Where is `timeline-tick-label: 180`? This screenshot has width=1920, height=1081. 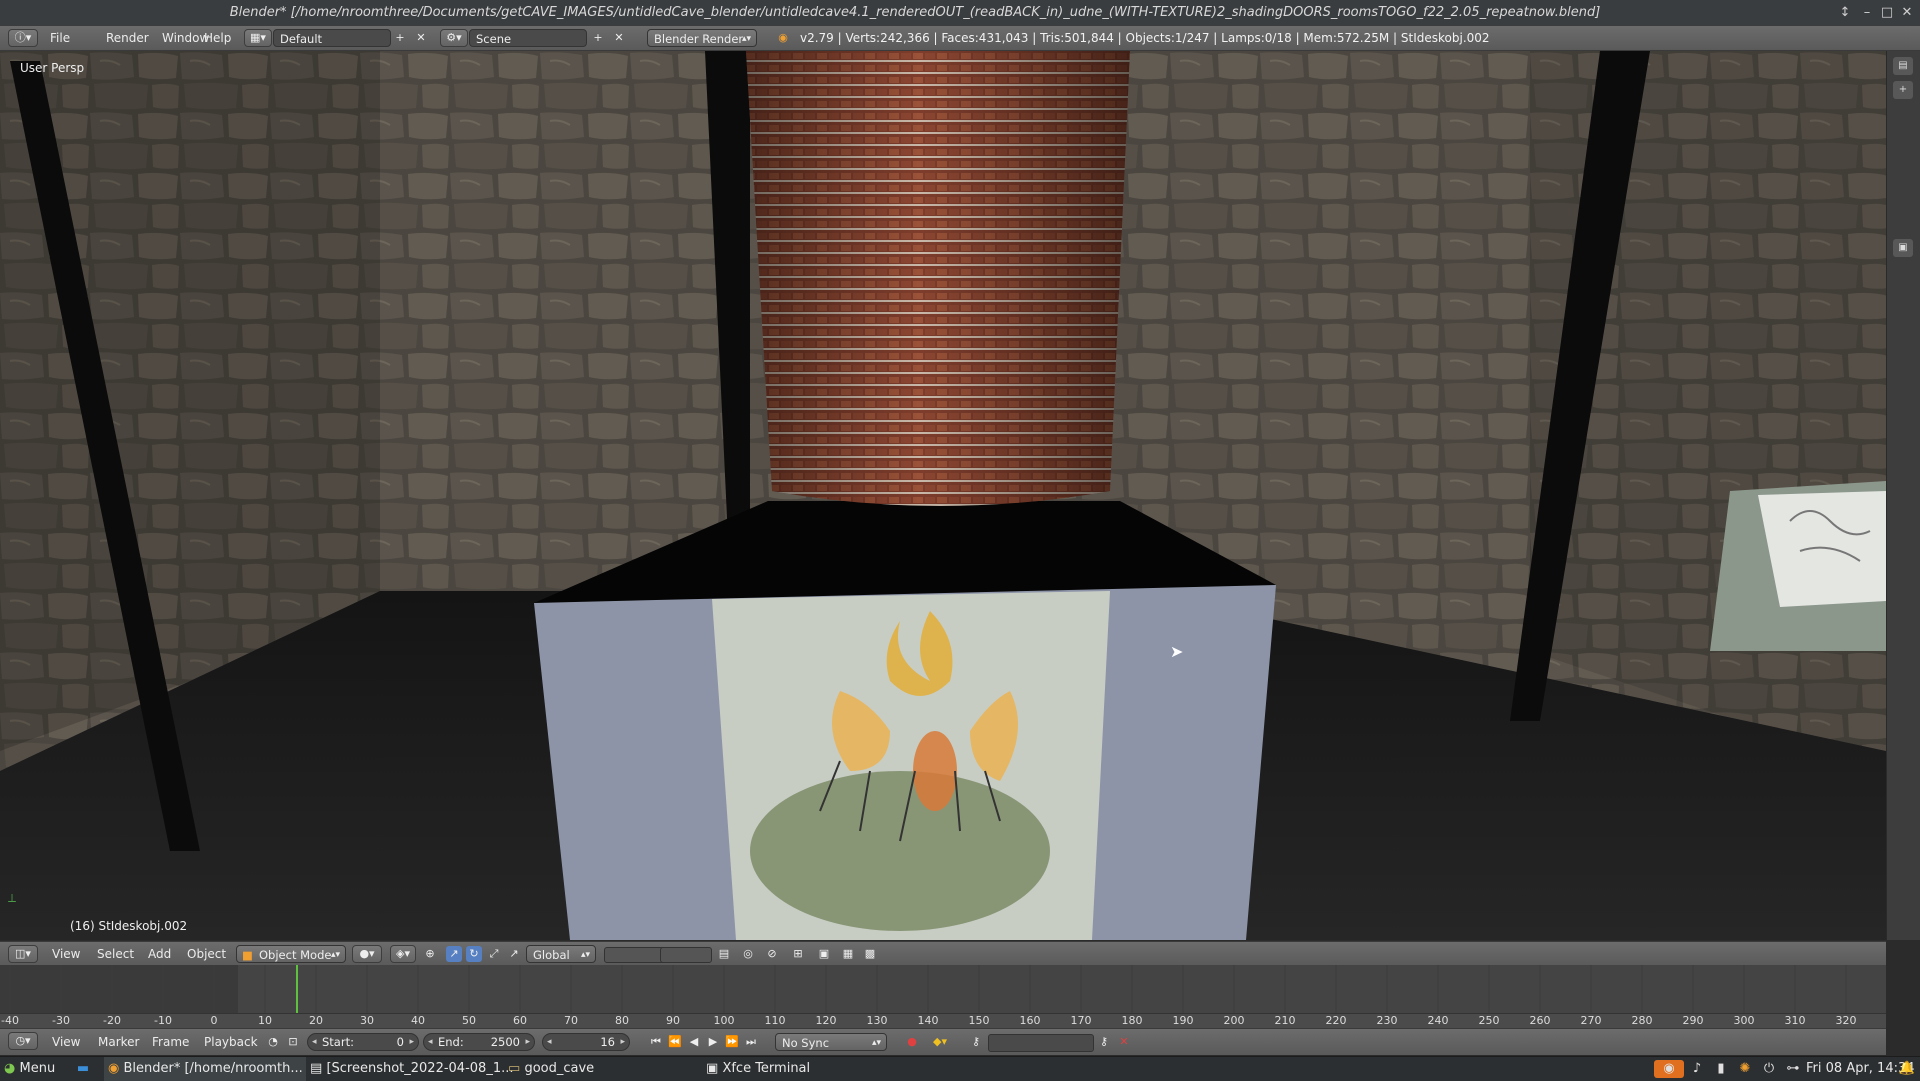
timeline-tick-label: 180 is located at coordinates (1132, 1020).